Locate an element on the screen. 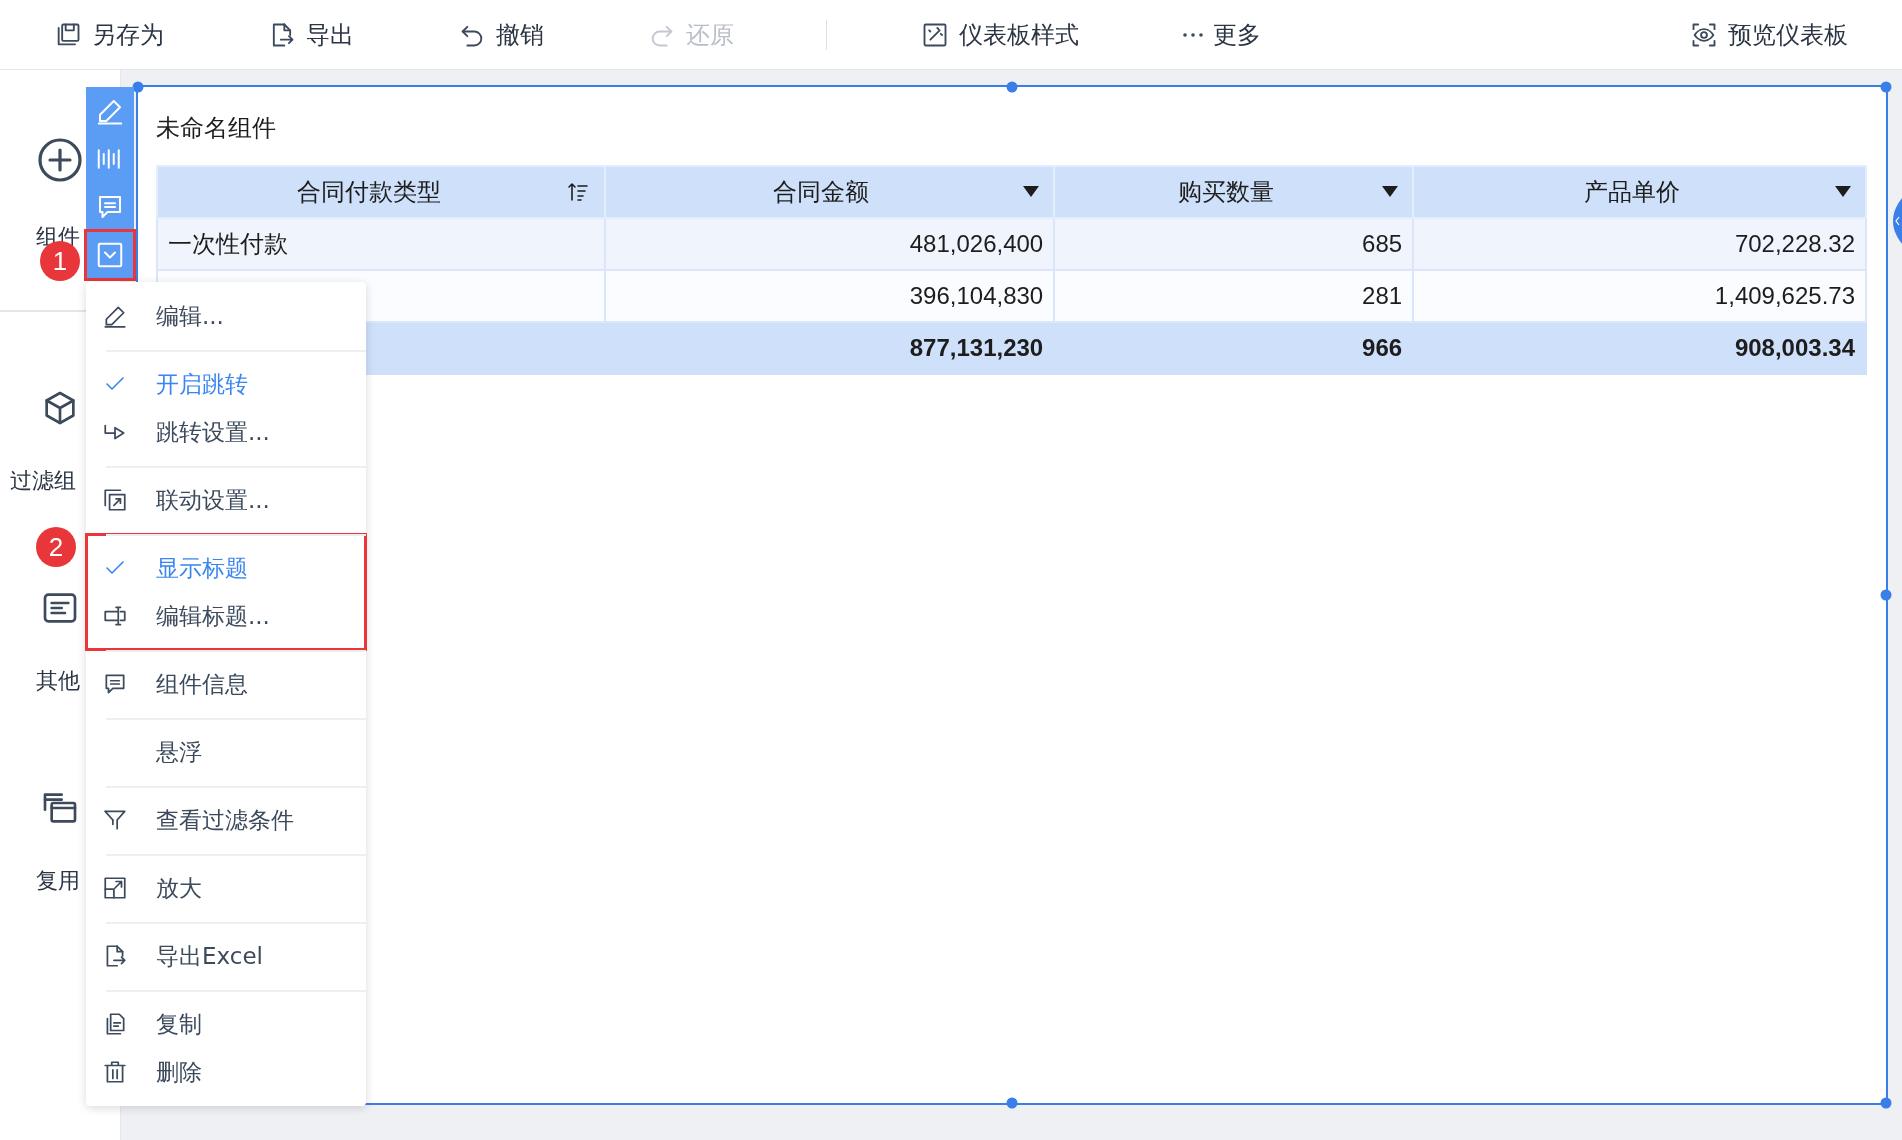 This screenshot has height=1140, width=1902. add-circle-icon is located at coordinates (60, 160).